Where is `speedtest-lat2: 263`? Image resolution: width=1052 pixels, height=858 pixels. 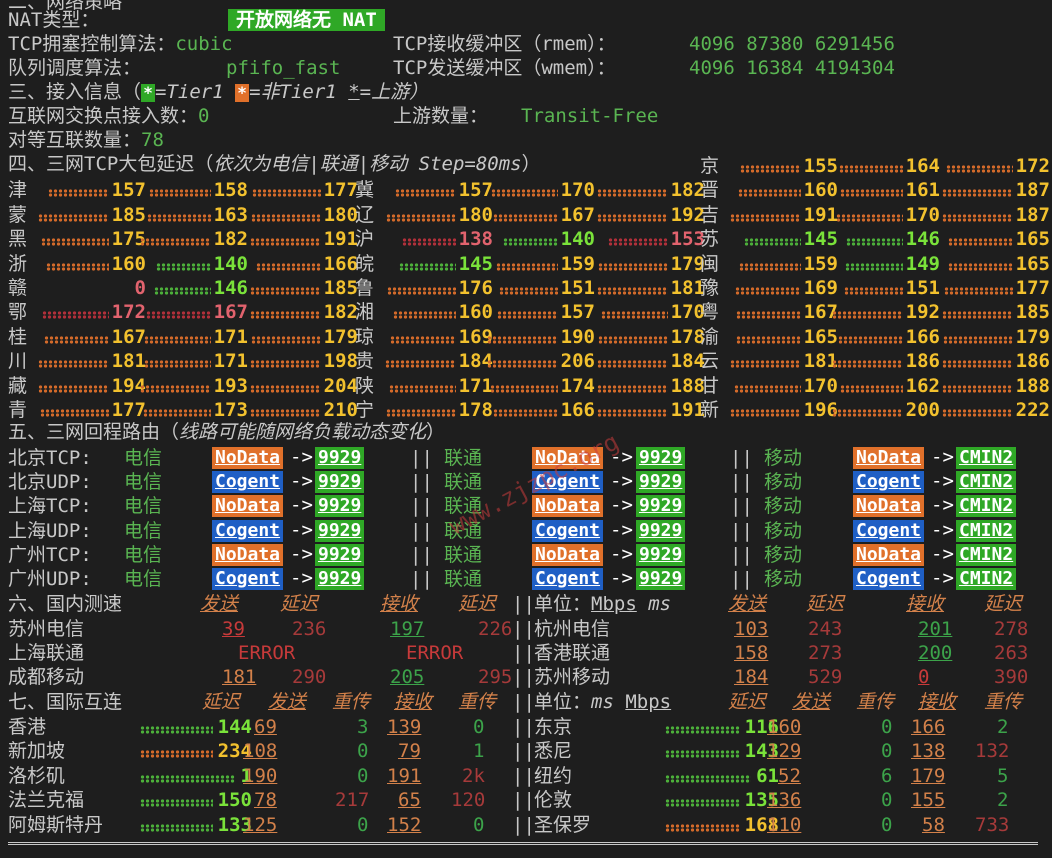 speedtest-lat2: 263 is located at coordinates (1011, 653).